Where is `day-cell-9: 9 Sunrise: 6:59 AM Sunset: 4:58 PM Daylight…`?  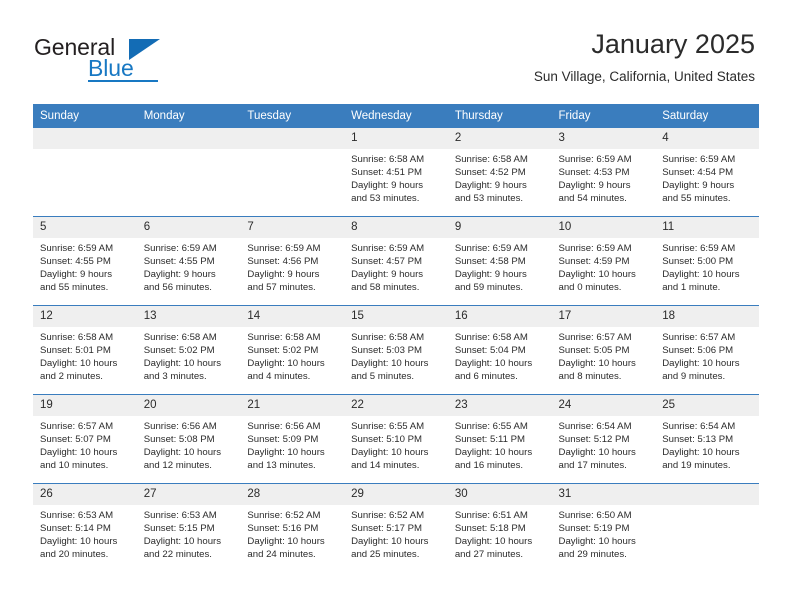 day-cell-9: 9 Sunrise: 6:59 AM Sunset: 4:58 PM Daylight… is located at coordinates (499, 260).